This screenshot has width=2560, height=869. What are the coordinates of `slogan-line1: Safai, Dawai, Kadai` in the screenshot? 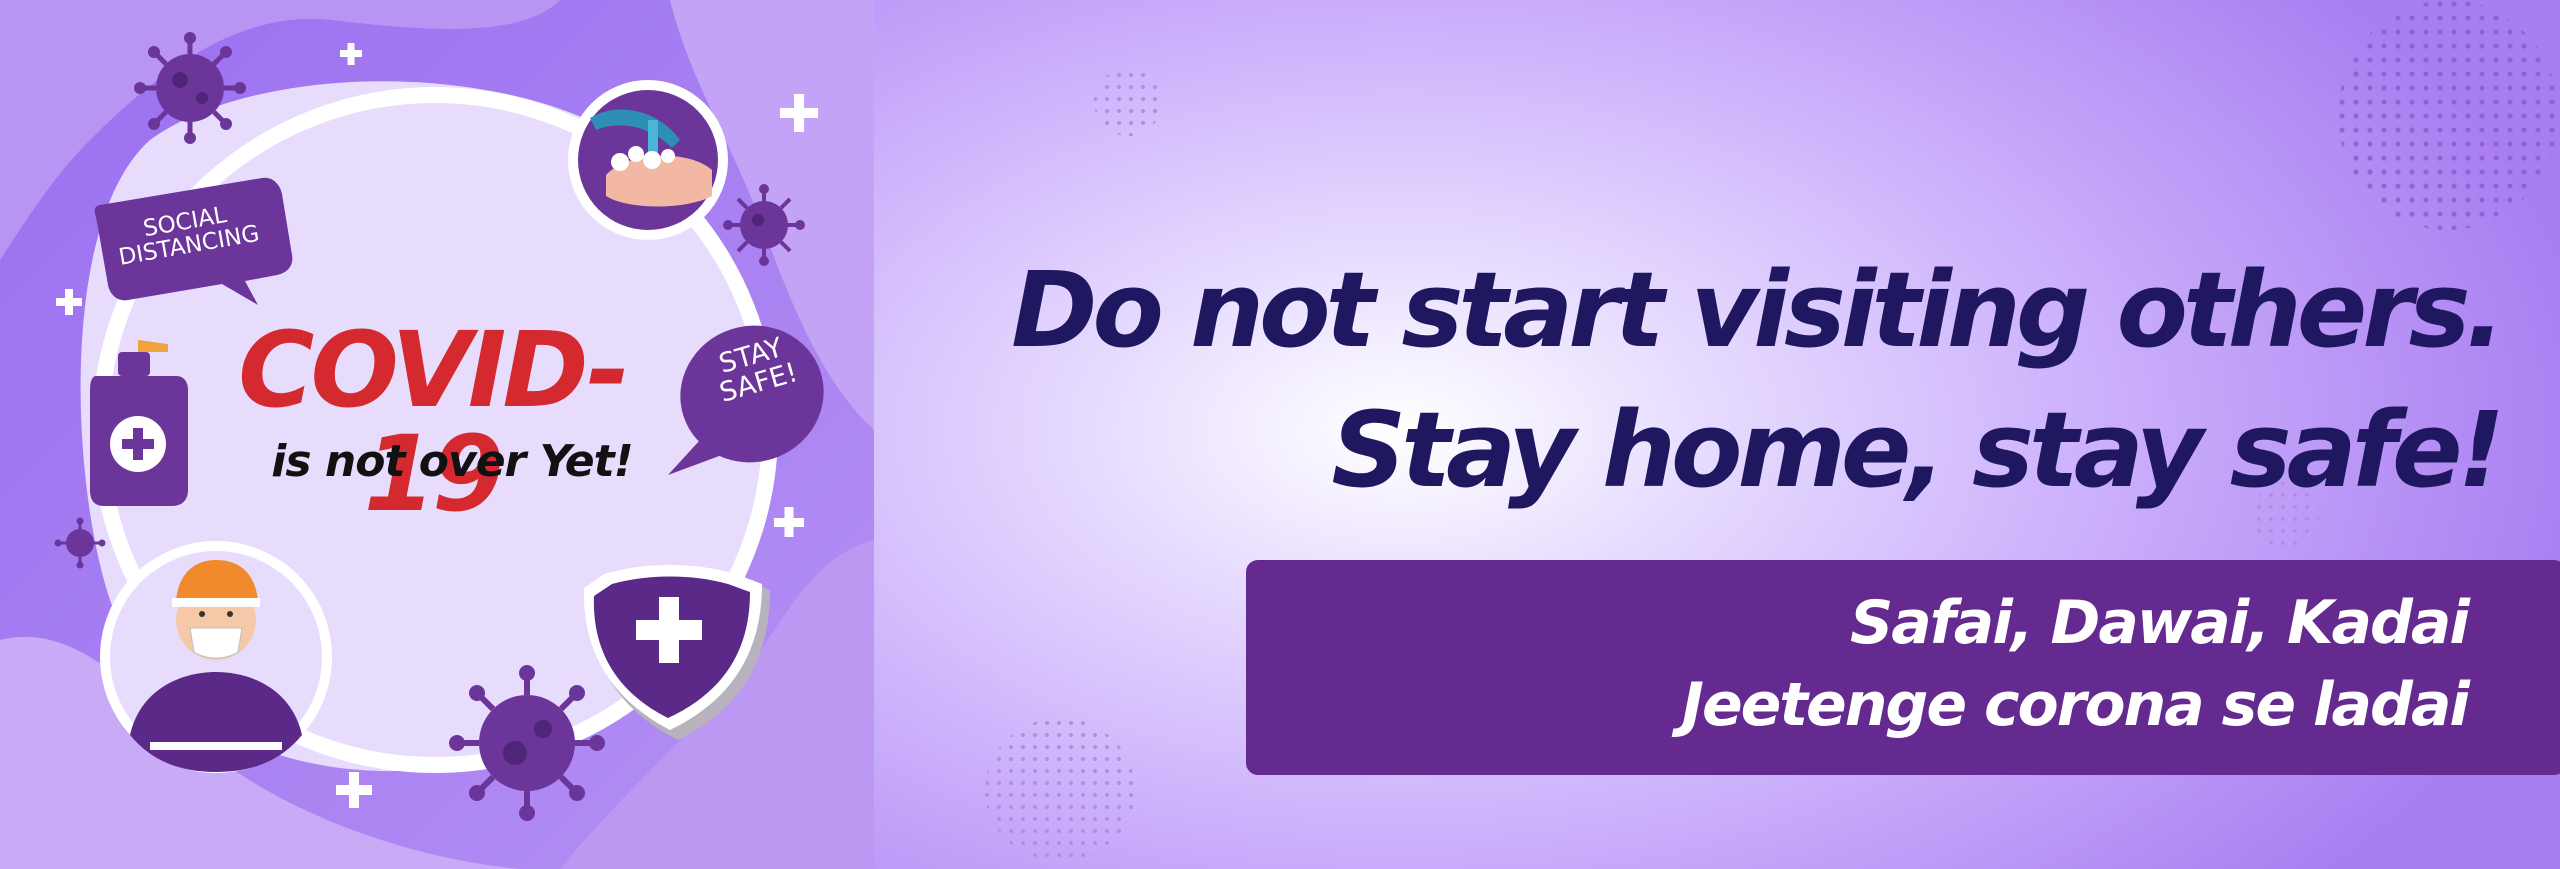 It's located at (2160, 623).